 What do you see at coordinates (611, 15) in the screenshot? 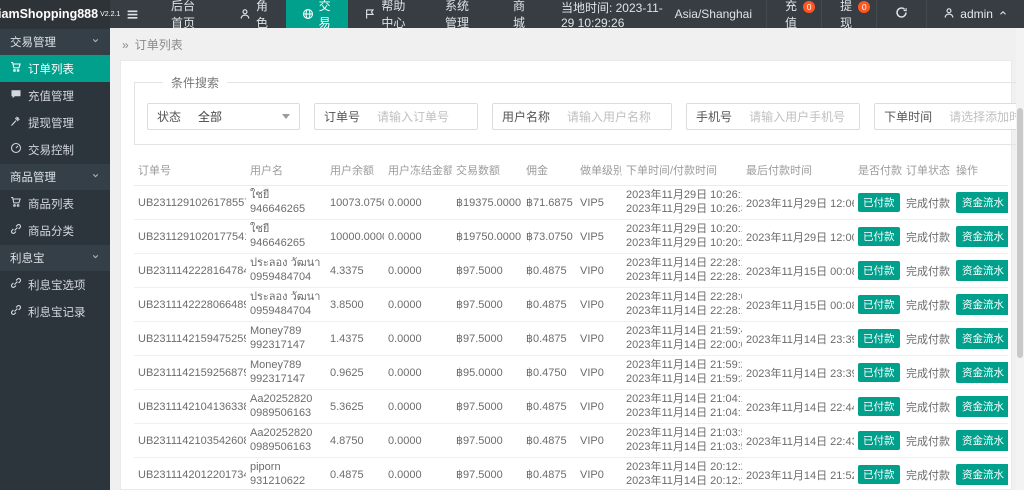
I see `local-time-text: 当地时间: 2023-11-29 10:29:26` at bounding box center [611, 15].